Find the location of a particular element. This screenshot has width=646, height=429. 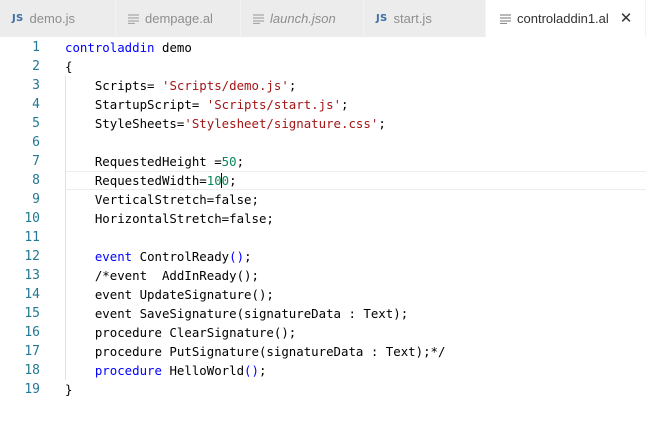

line-number: 8 is located at coordinates (36, 180).